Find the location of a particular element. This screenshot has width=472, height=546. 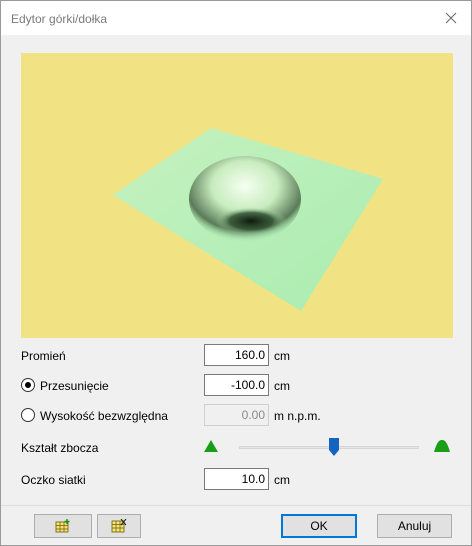

offset-radio is located at coordinates (28, 385).